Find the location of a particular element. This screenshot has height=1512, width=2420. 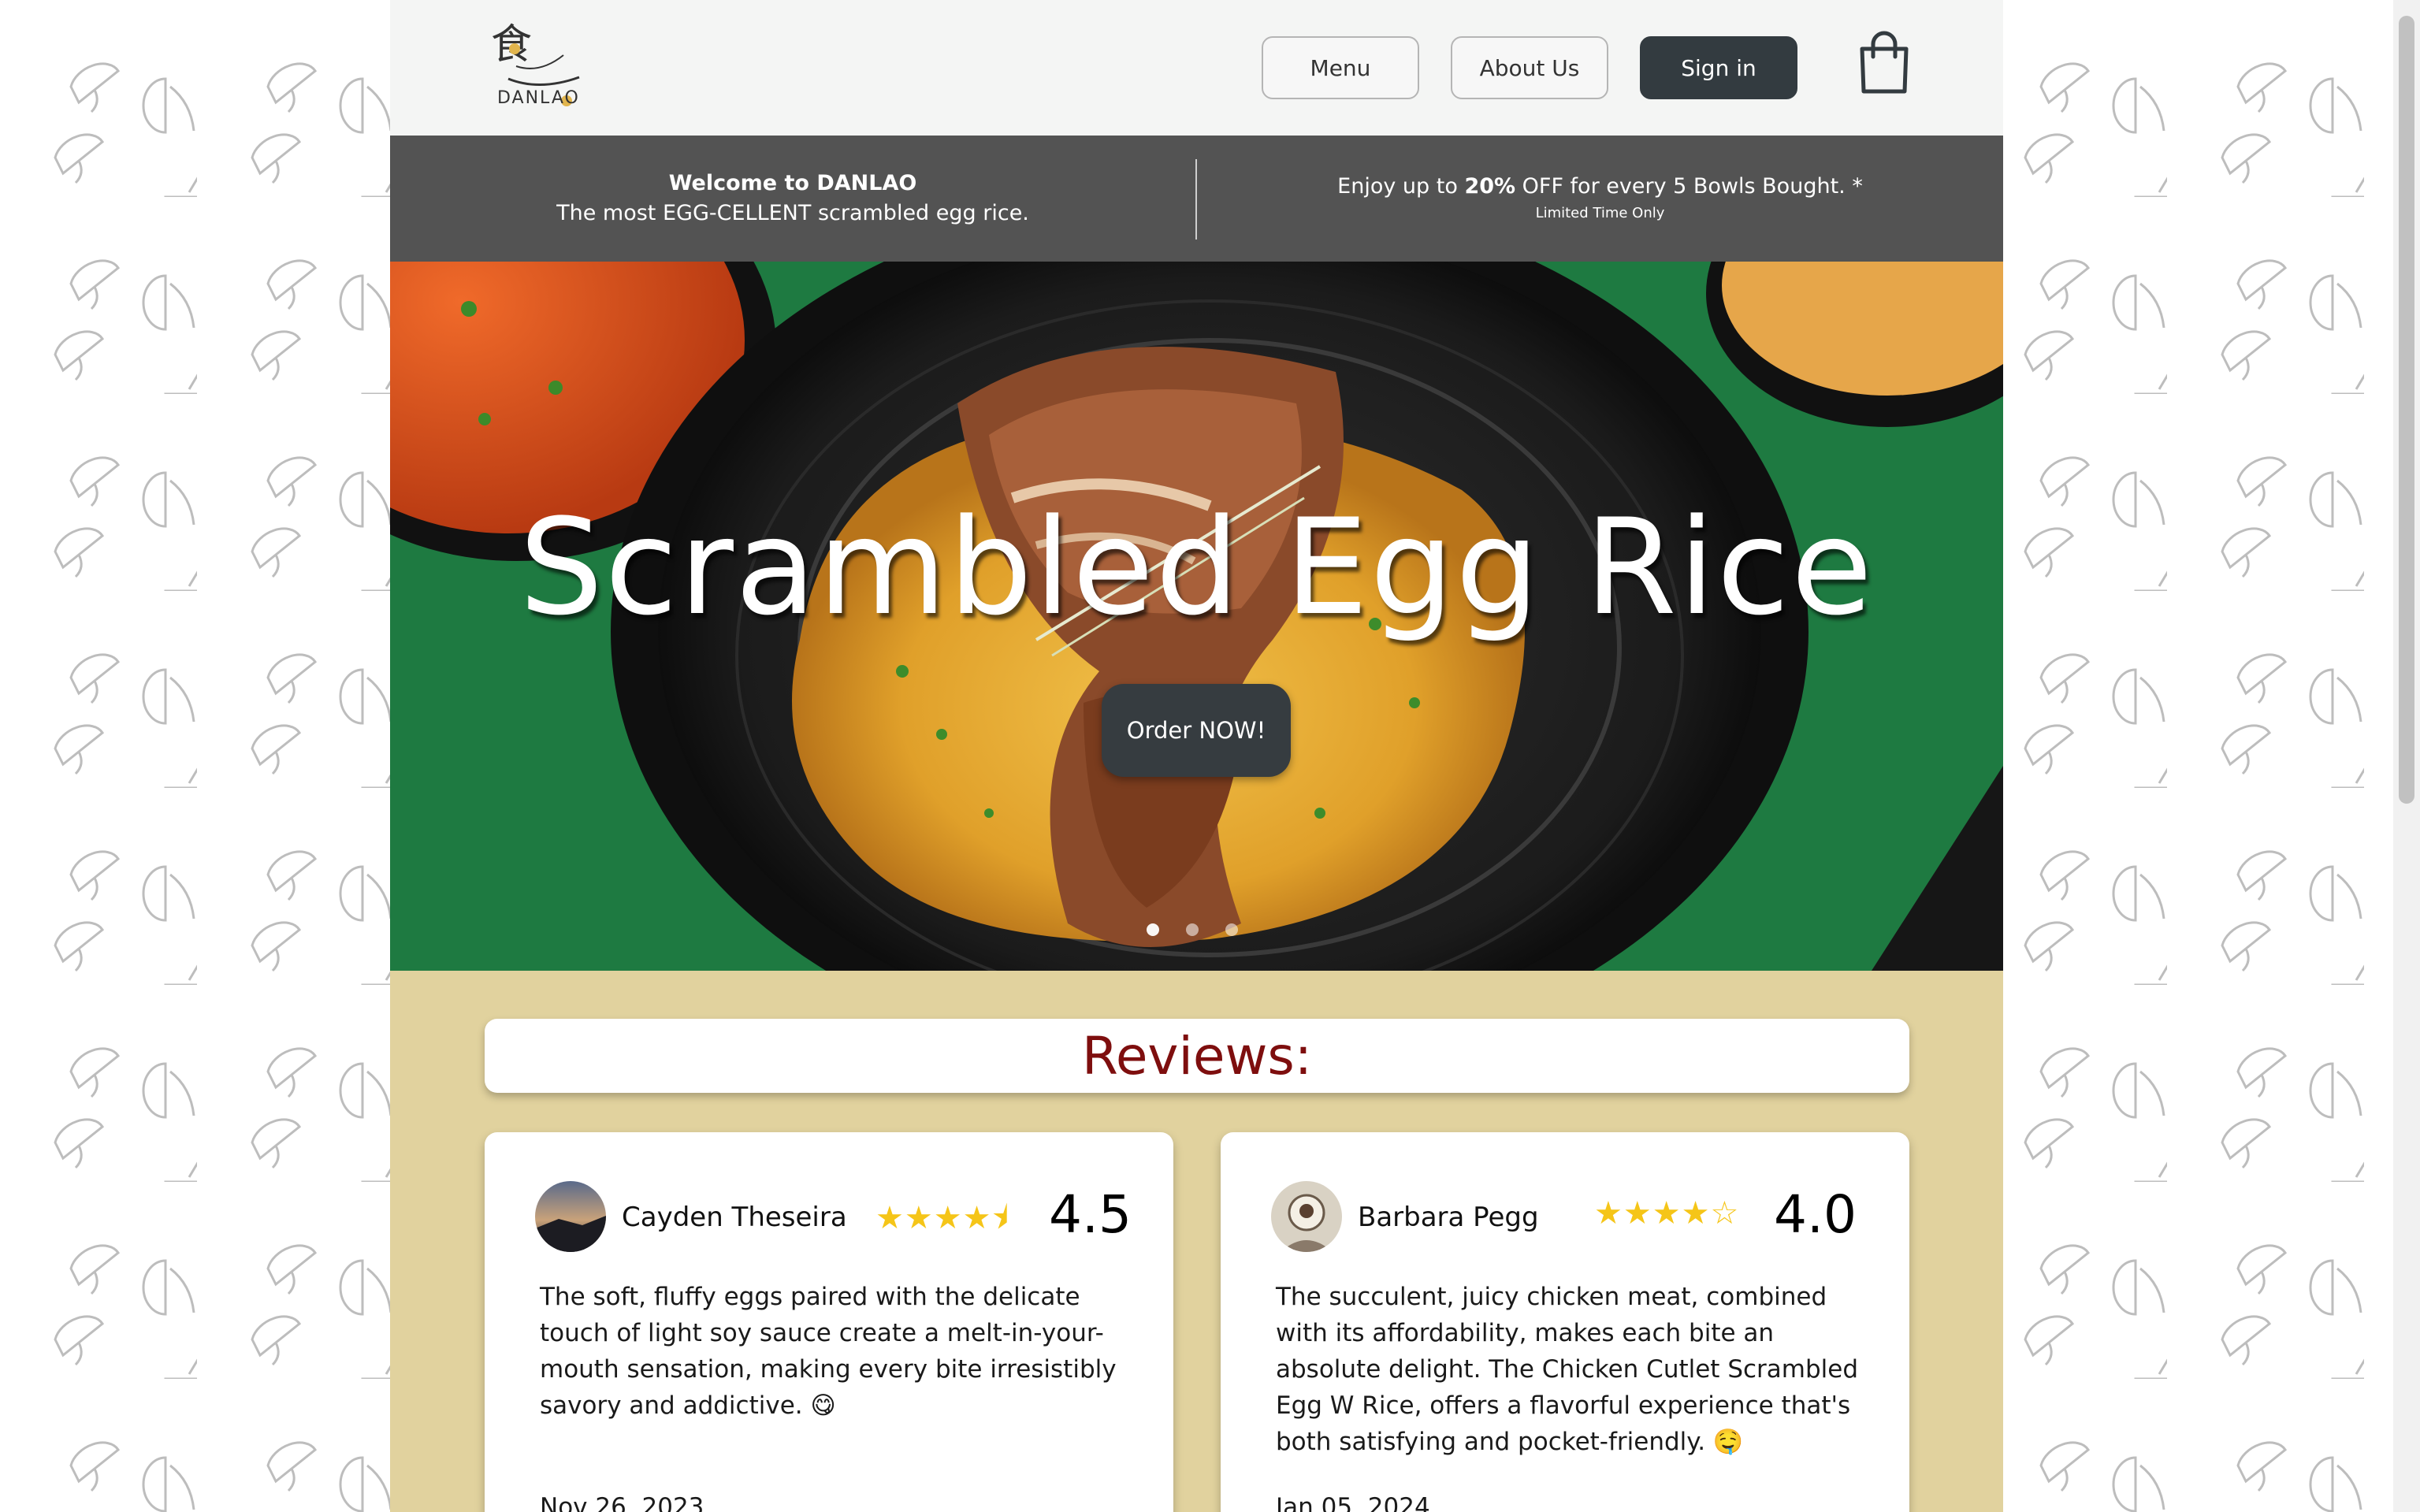

rating-value: 4.0 is located at coordinates (1816, 1214).